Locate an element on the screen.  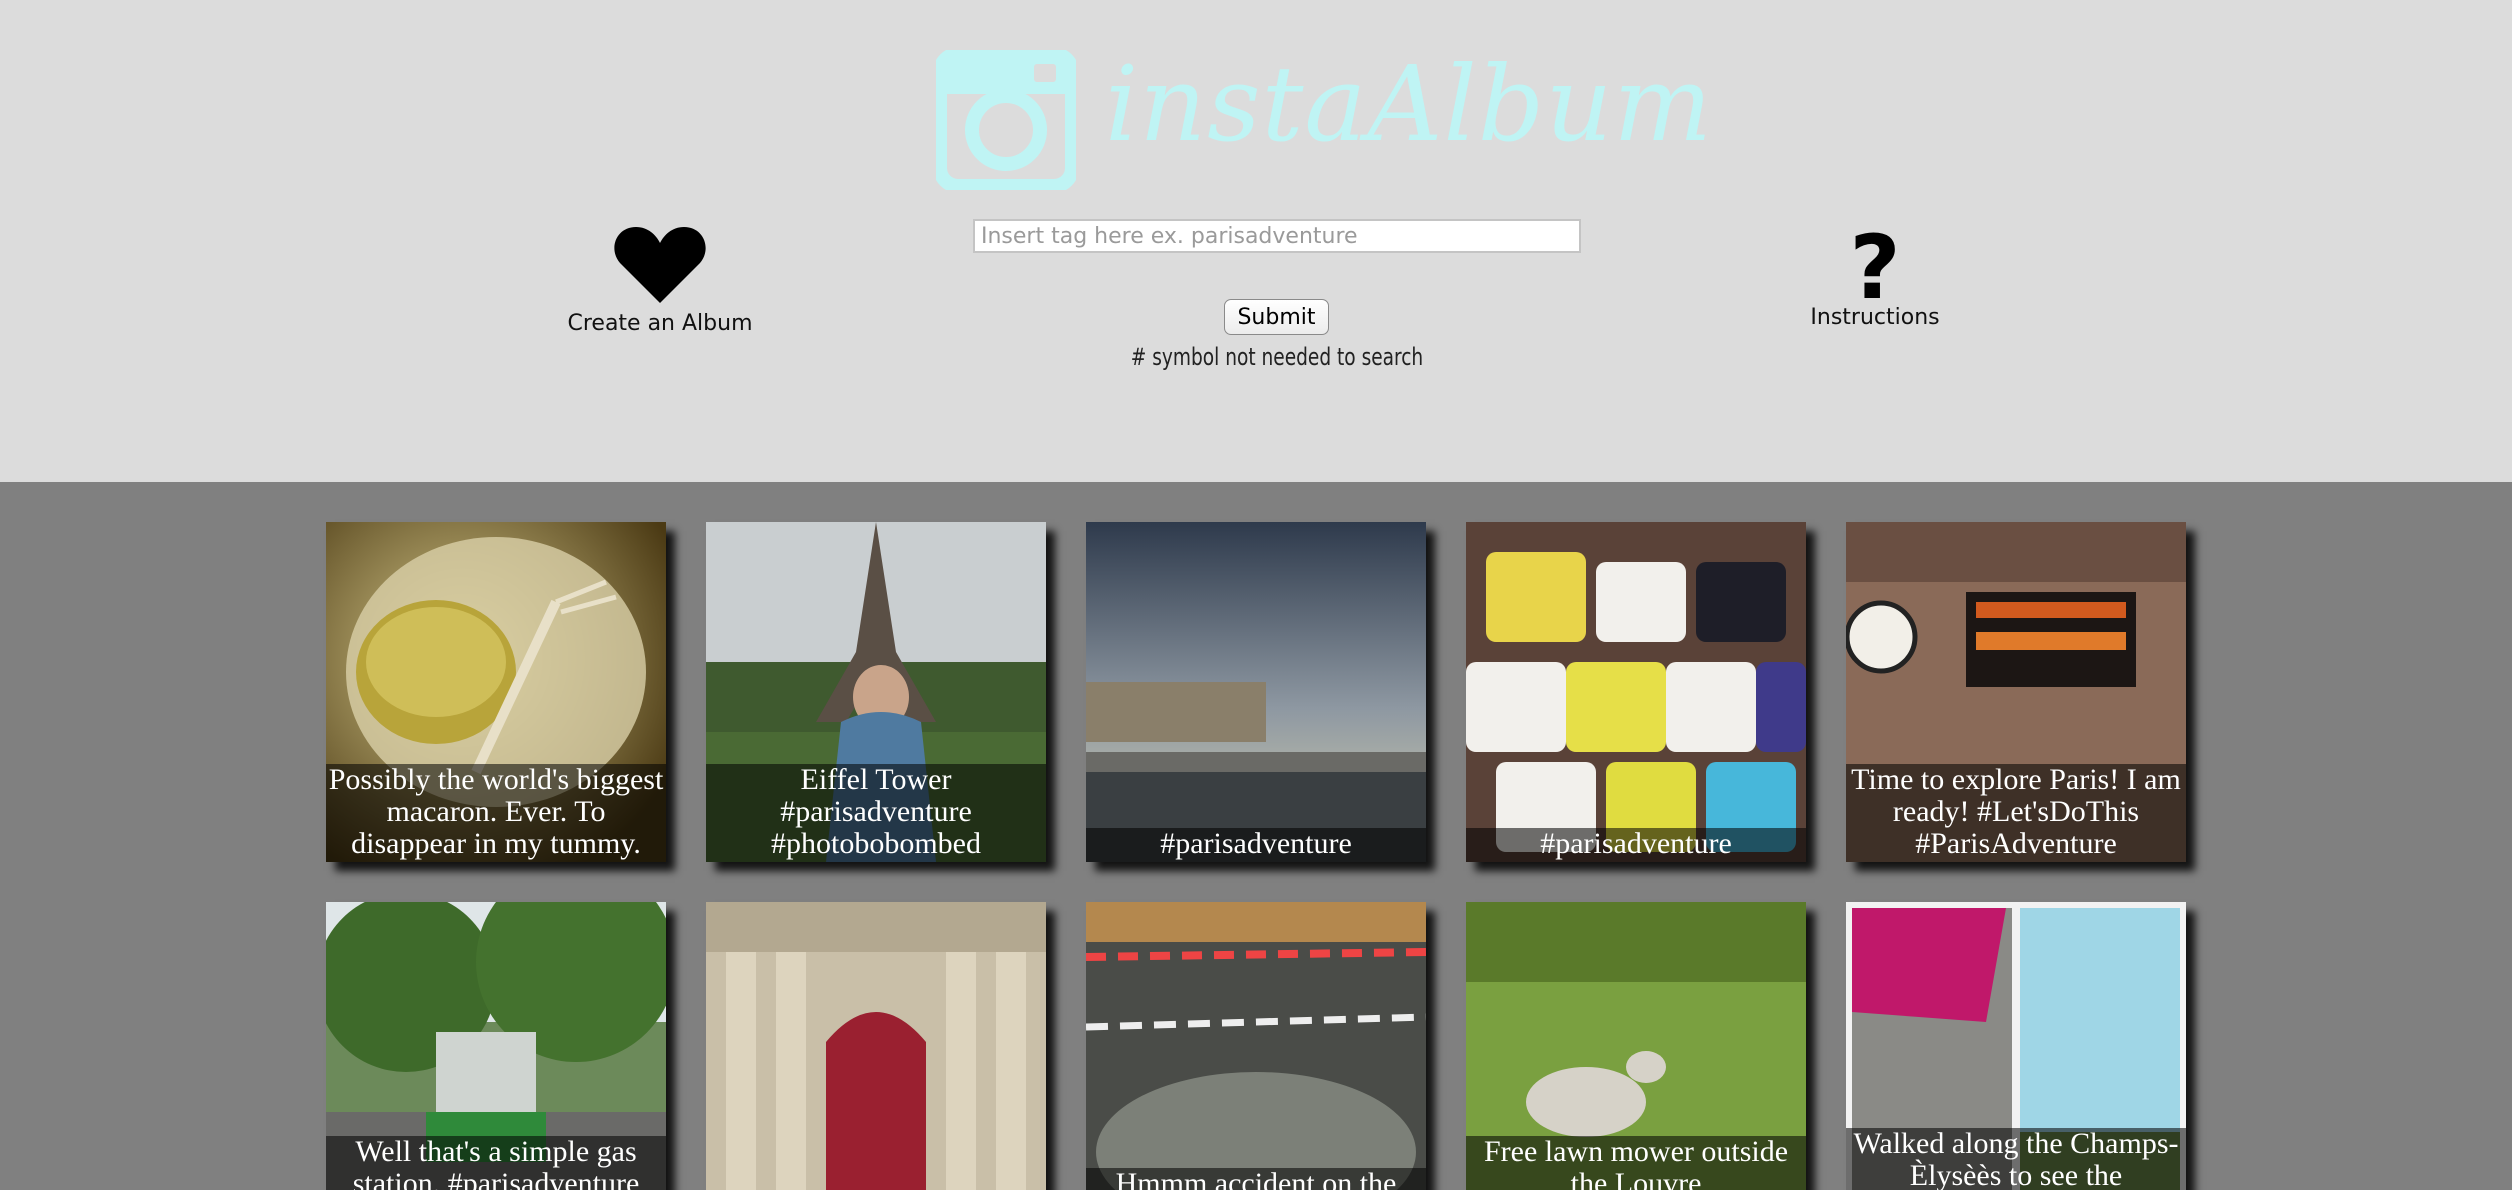
red-door-photo is located at coordinates (876, 1046).